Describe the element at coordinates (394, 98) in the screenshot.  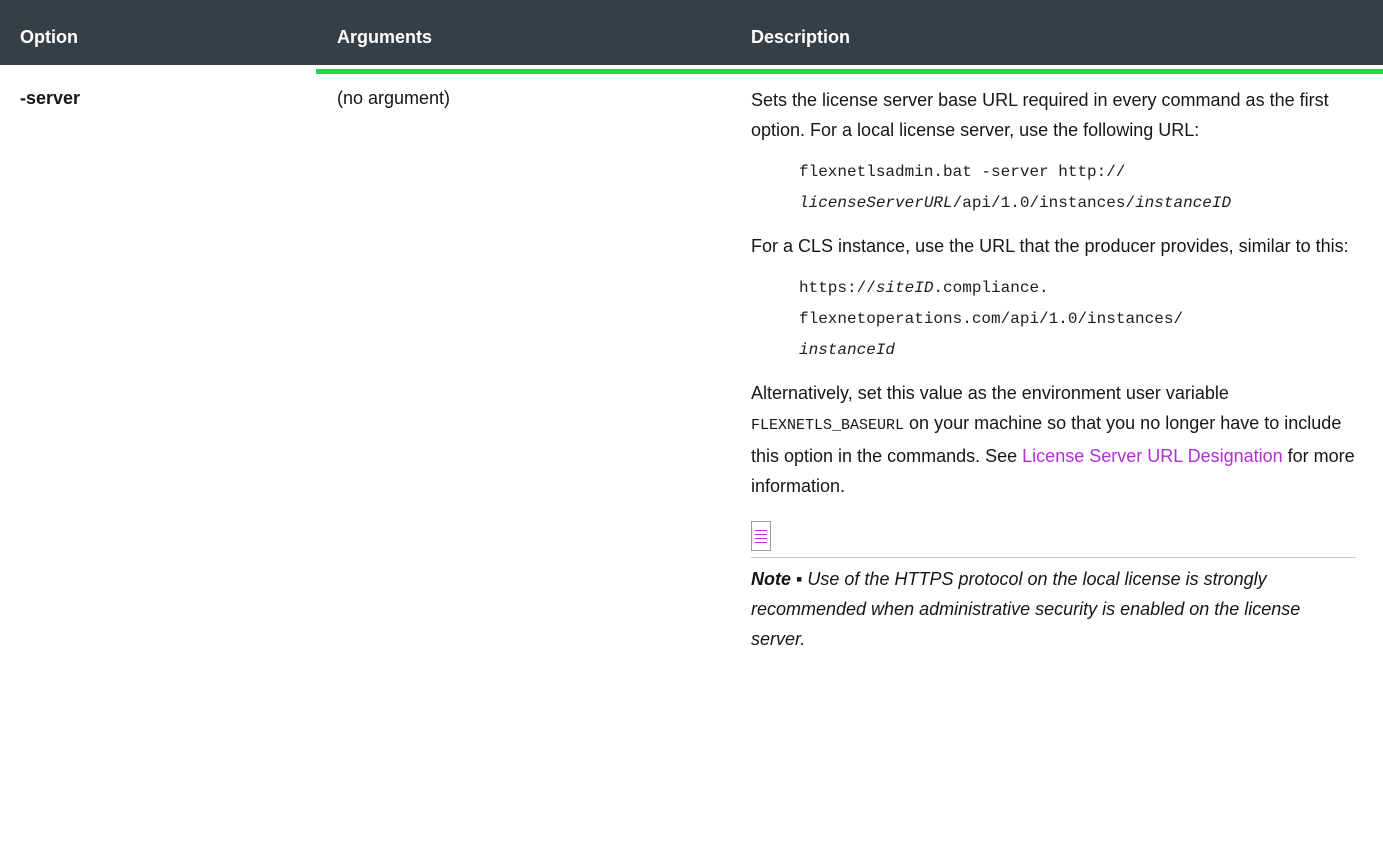
I see `arguments-cell: (no argument)` at that location.